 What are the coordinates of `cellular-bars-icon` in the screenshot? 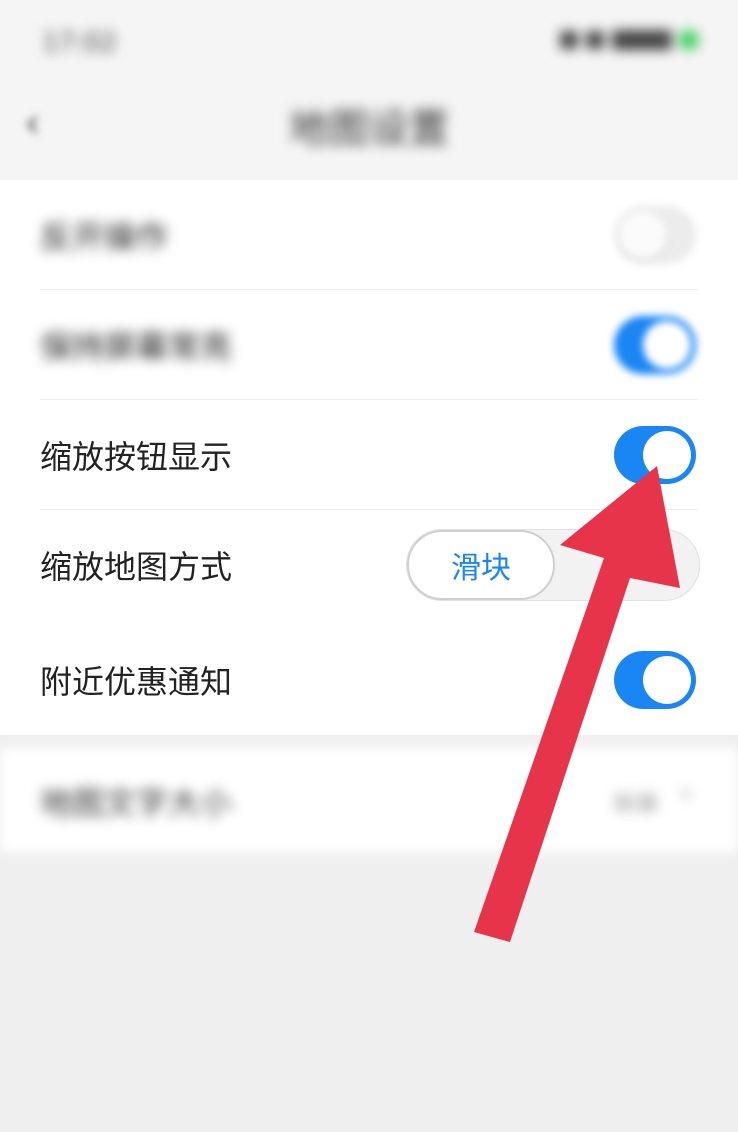 It's located at (642, 40).